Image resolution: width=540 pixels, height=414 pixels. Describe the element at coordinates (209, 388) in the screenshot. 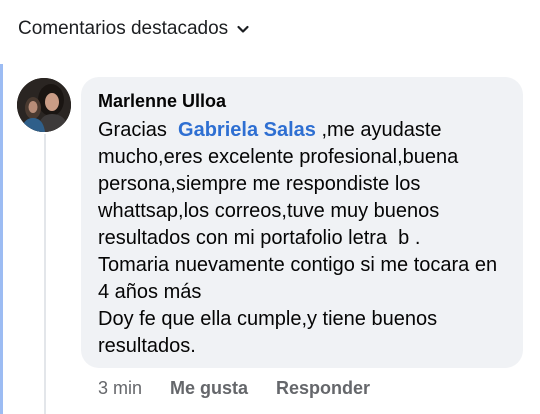

I see `like-button: Me gusta` at that location.